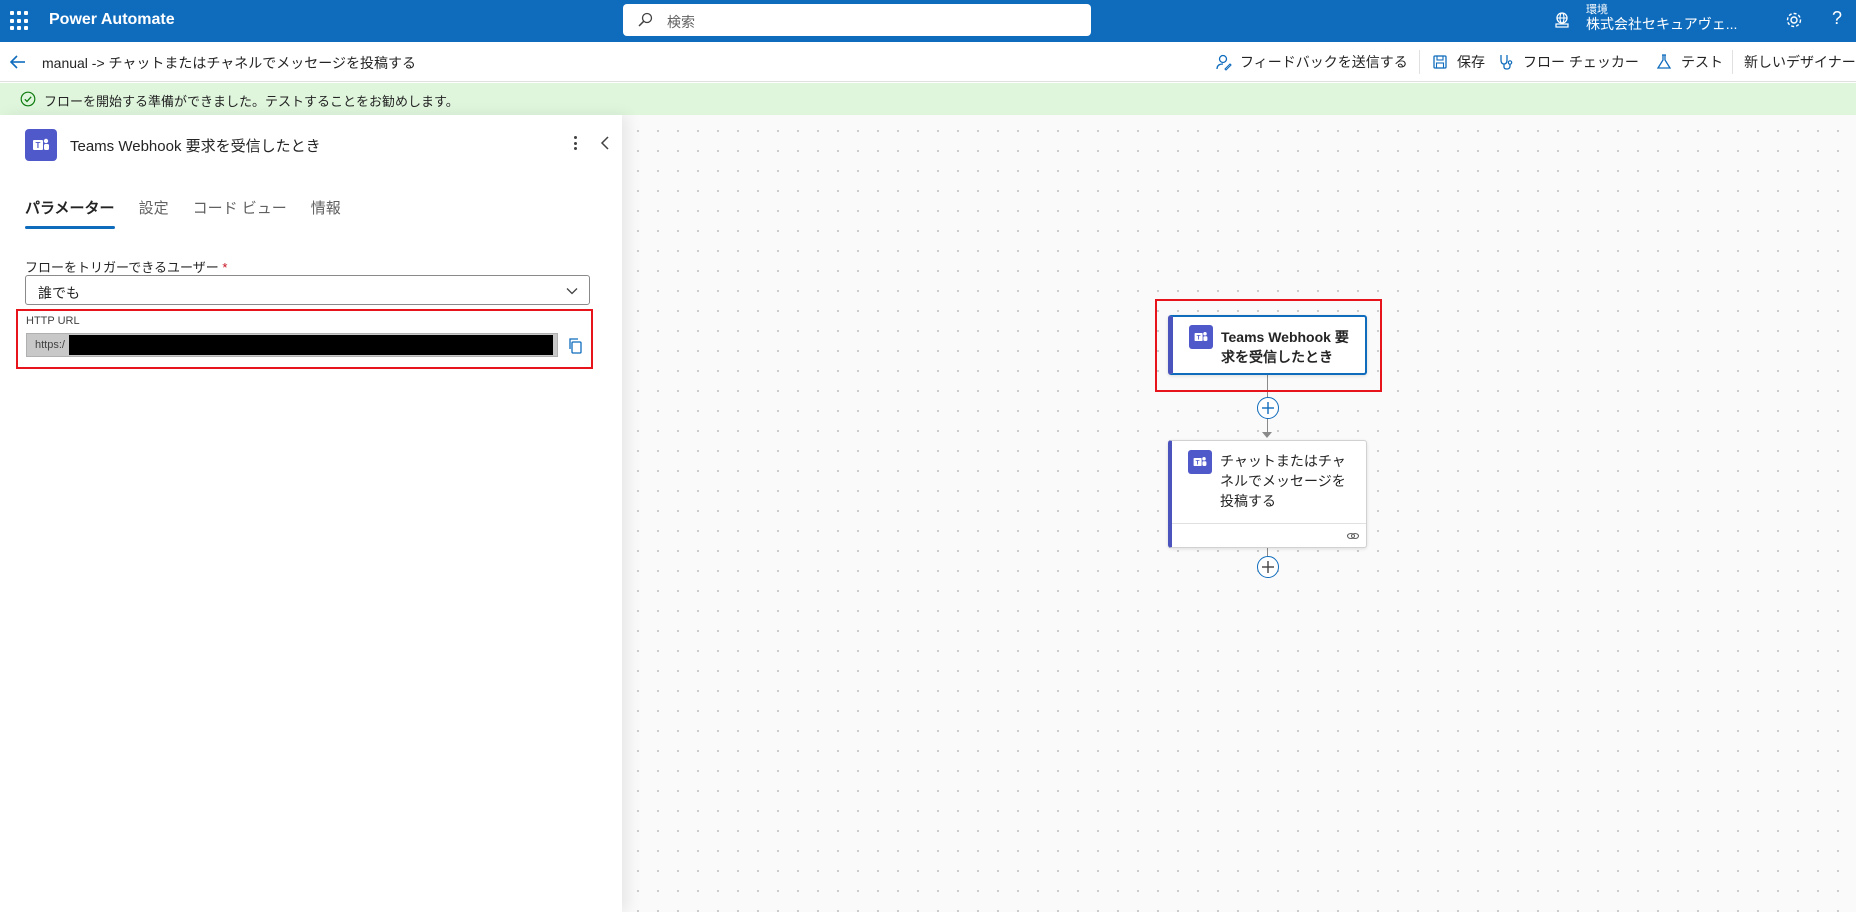 This screenshot has height=912, width=1856. Describe the element at coordinates (28, 99) in the screenshot. I see `success-check-icon` at that location.